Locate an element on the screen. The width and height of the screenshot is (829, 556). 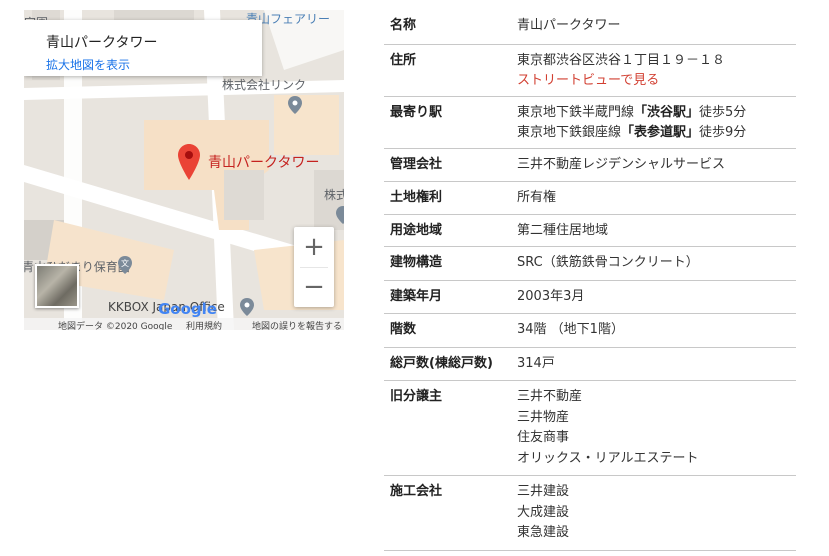
location-marker-icon is located at coordinates (189, 162).